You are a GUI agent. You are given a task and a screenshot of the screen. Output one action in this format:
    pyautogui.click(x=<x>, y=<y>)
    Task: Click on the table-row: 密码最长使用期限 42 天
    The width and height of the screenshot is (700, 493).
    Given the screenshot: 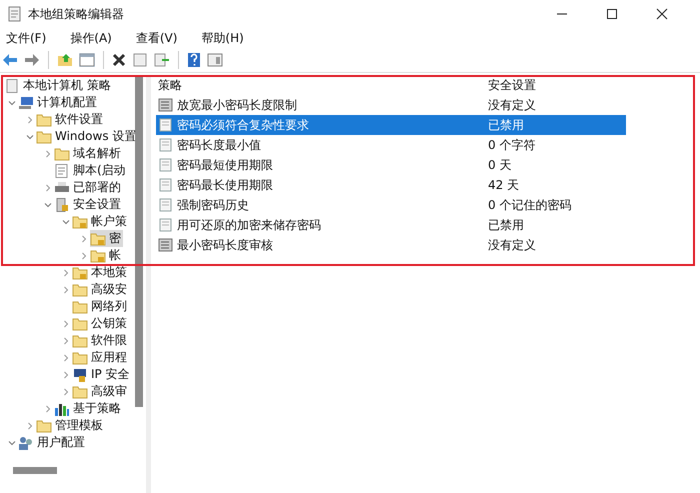 What is the action you would take?
    pyautogui.click(x=391, y=185)
    